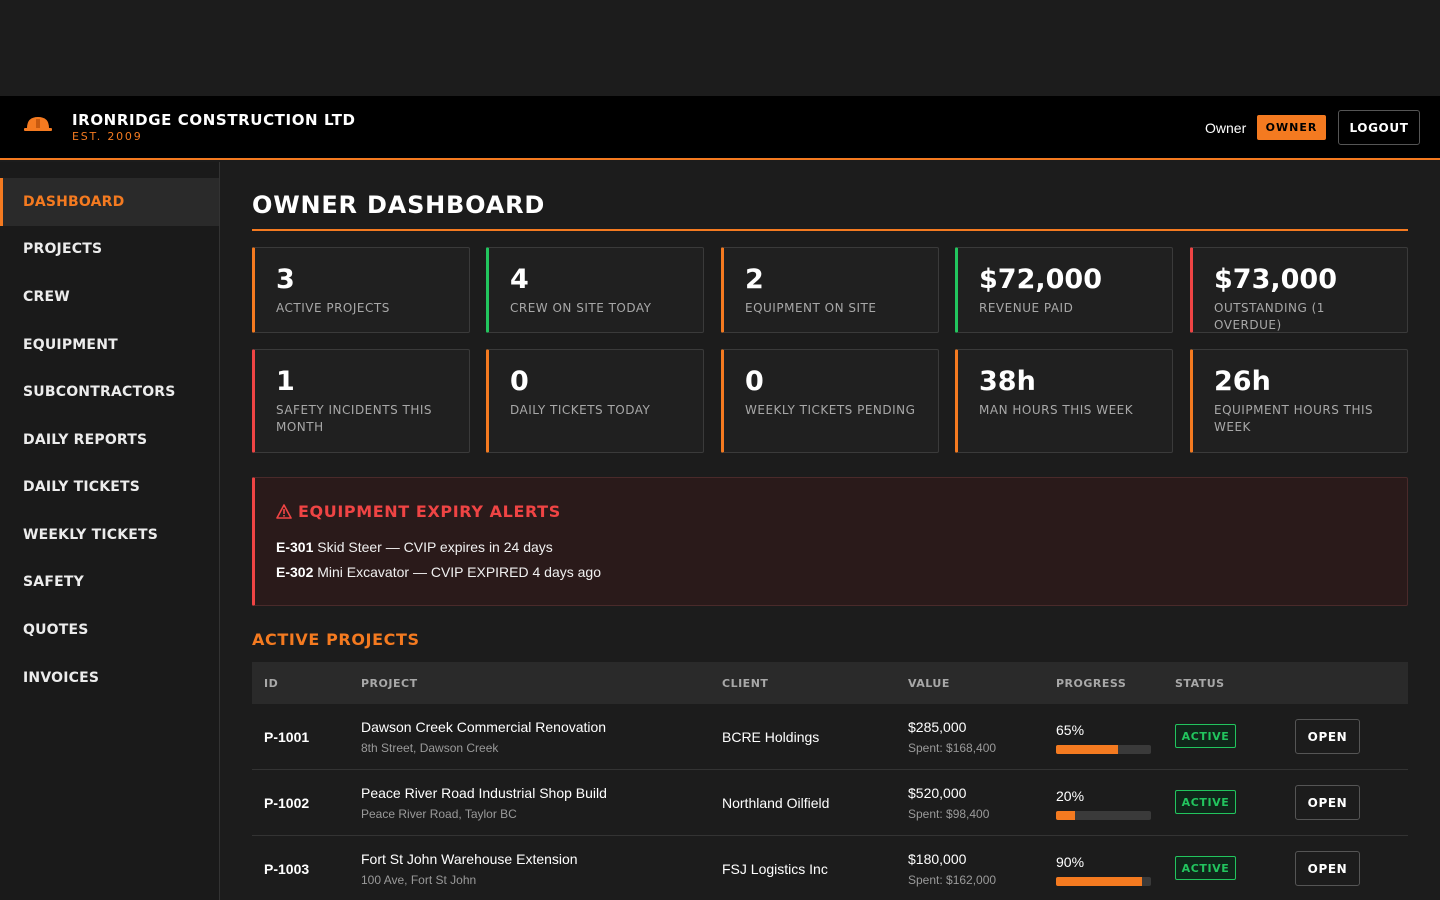  I want to click on column-header-status: STATUS, so click(1200, 683).